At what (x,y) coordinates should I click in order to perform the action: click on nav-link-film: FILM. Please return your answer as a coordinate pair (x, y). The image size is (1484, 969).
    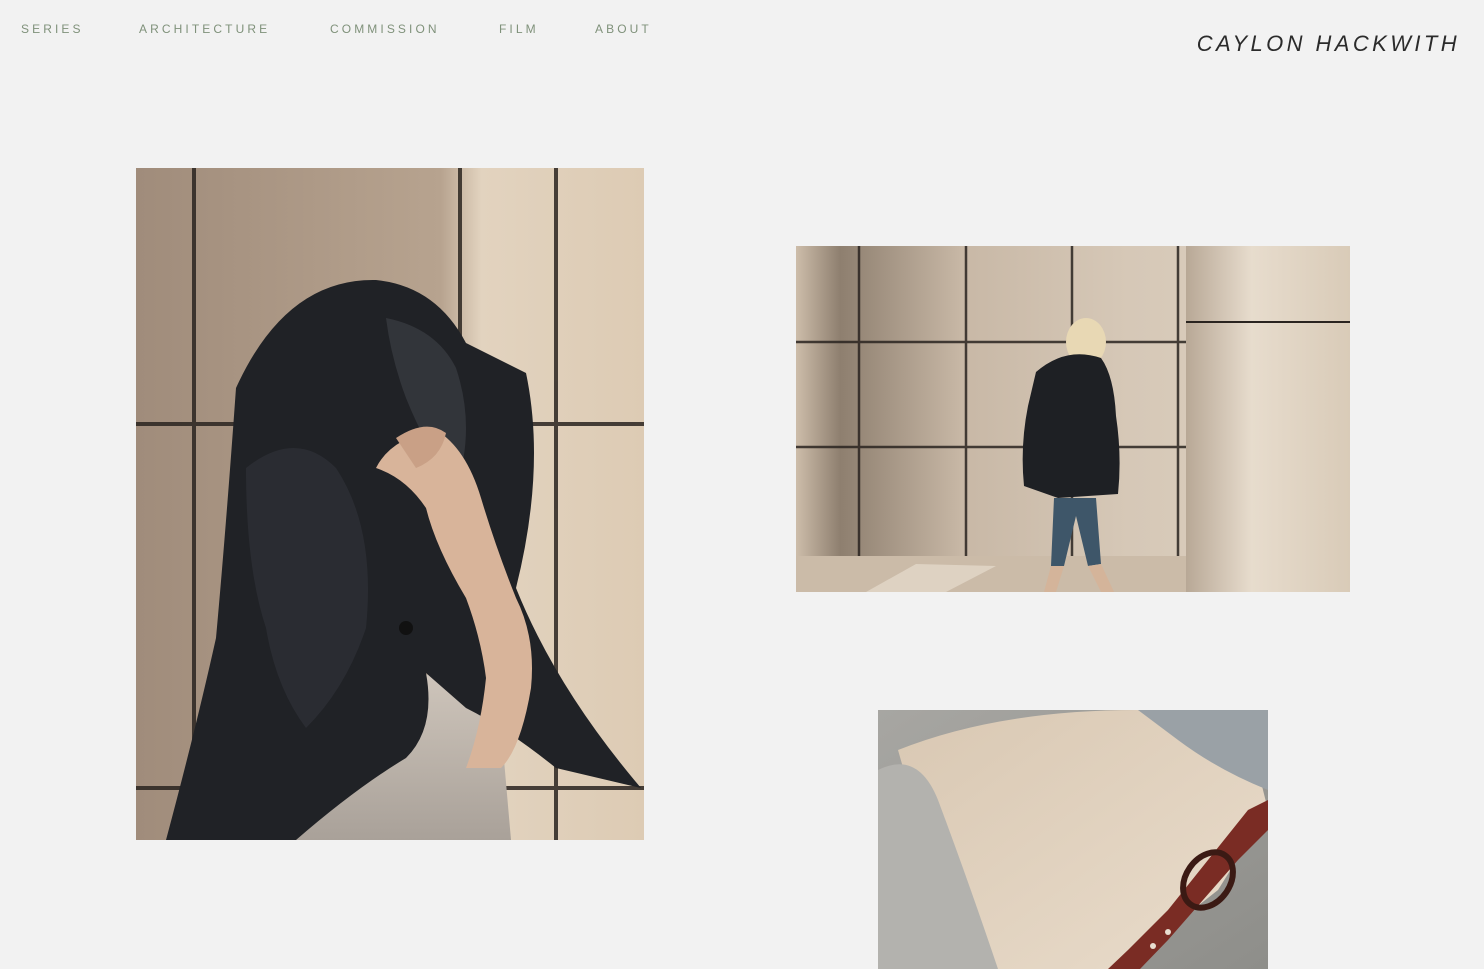
    Looking at the image, I should click on (519, 29).